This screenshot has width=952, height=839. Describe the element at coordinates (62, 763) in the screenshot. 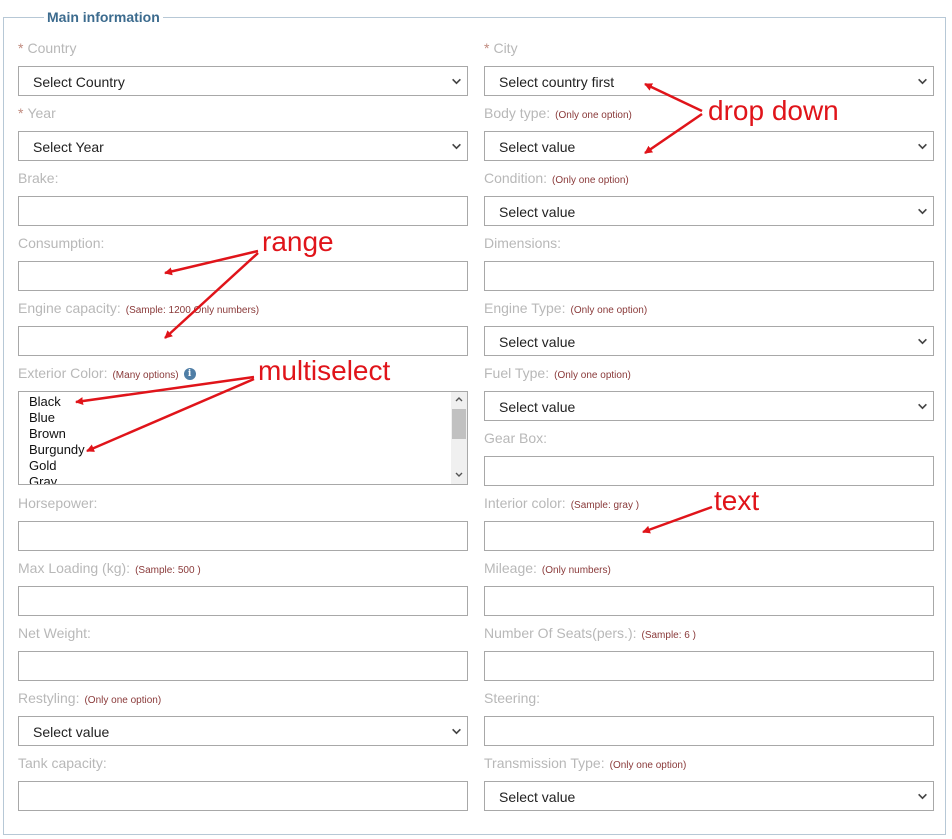

I see `label-tank-capacity: Tank capacity:` at that location.